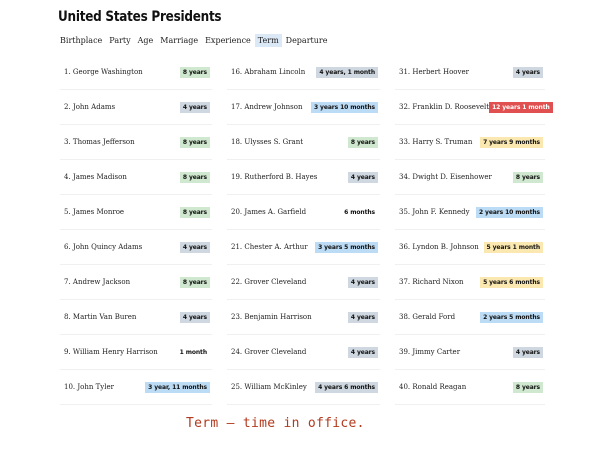 The height and width of the screenshot is (450, 600). What do you see at coordinates (346, 387) in the screenshot?
I see `term-badge: 4 years 6 months` at bounding box center [346, 387].